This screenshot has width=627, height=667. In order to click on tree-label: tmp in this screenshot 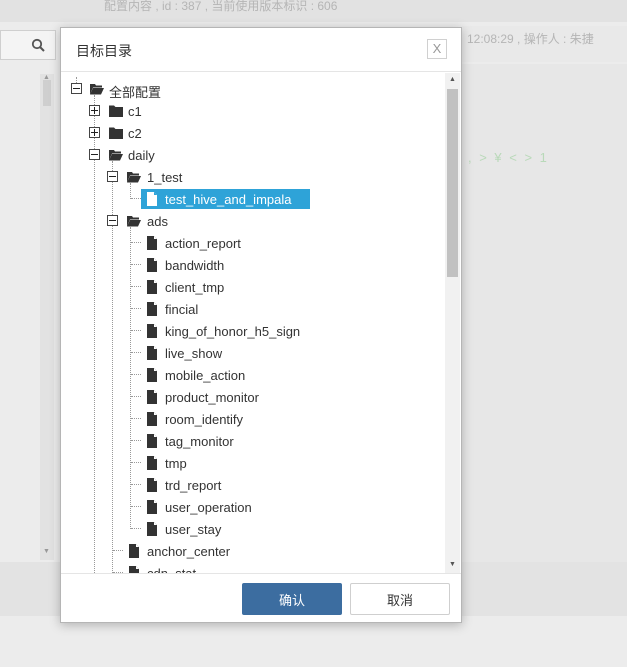, I will do `click(176, 463)`.